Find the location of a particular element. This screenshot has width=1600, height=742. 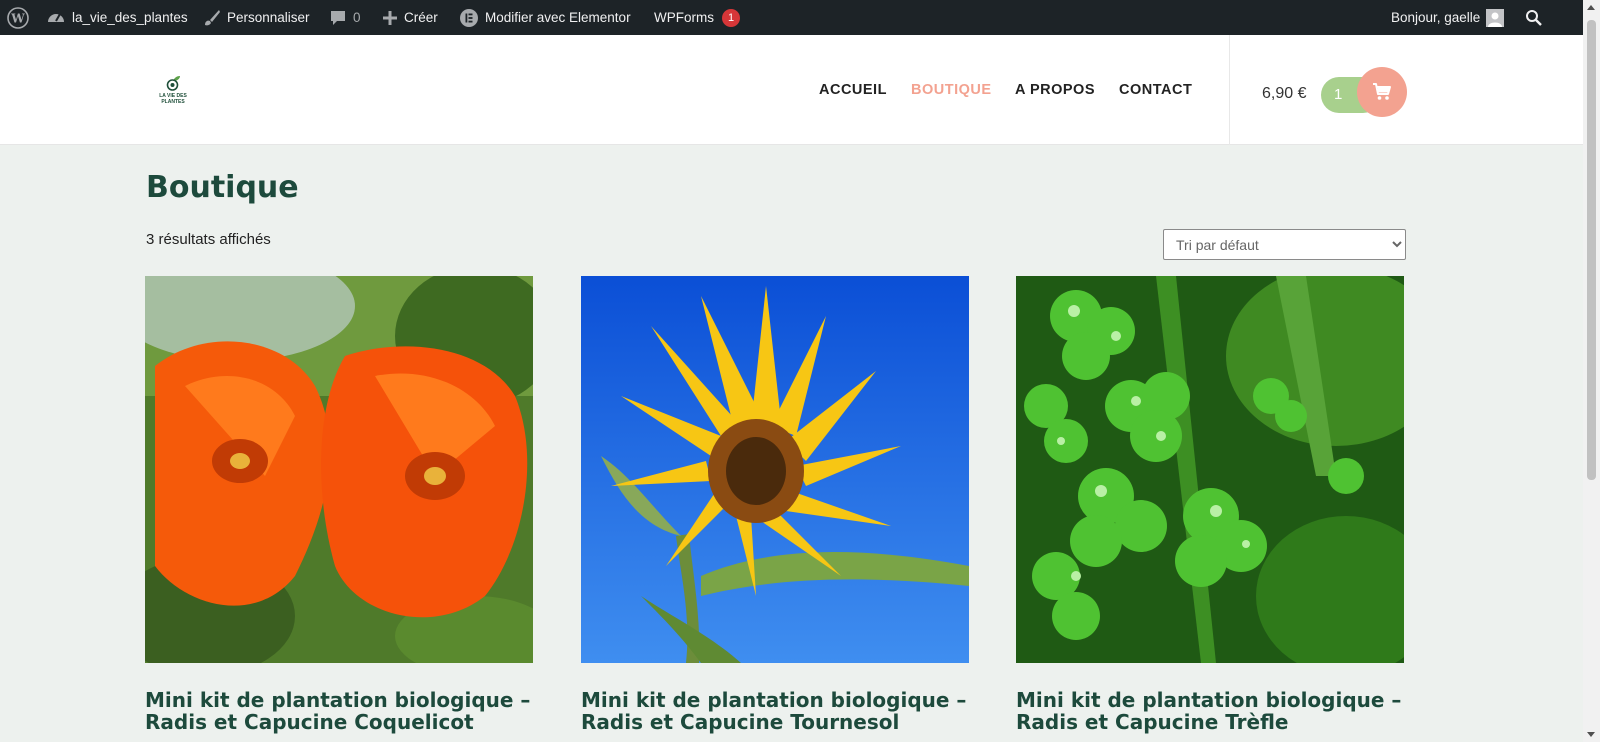

new-label: Créer is located at coordinates (421, 17).